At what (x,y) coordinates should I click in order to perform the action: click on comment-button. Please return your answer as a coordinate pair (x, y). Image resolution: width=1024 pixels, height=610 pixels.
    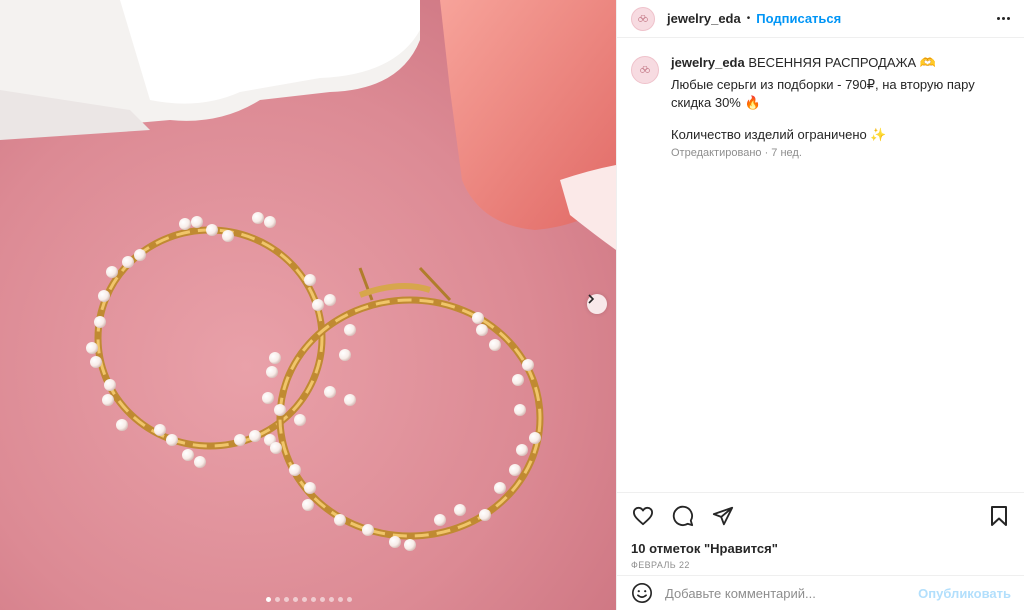
    Looking at the image, I should click on (683, 516).